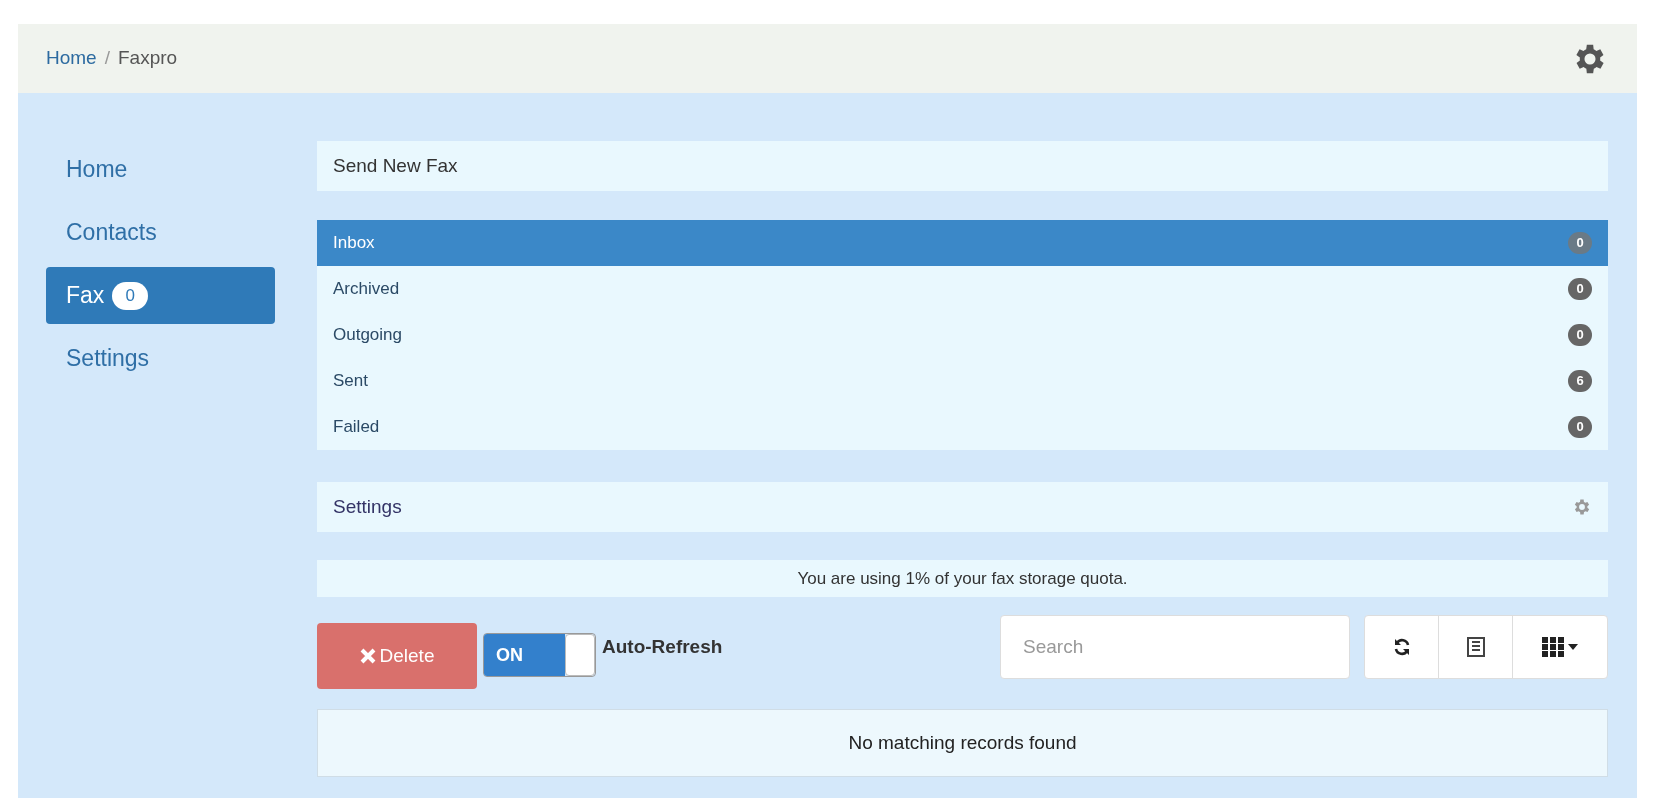 This screenshot has height=803, width=1666. I want to click on panel-header: Send New Fax, so click(962, 166).